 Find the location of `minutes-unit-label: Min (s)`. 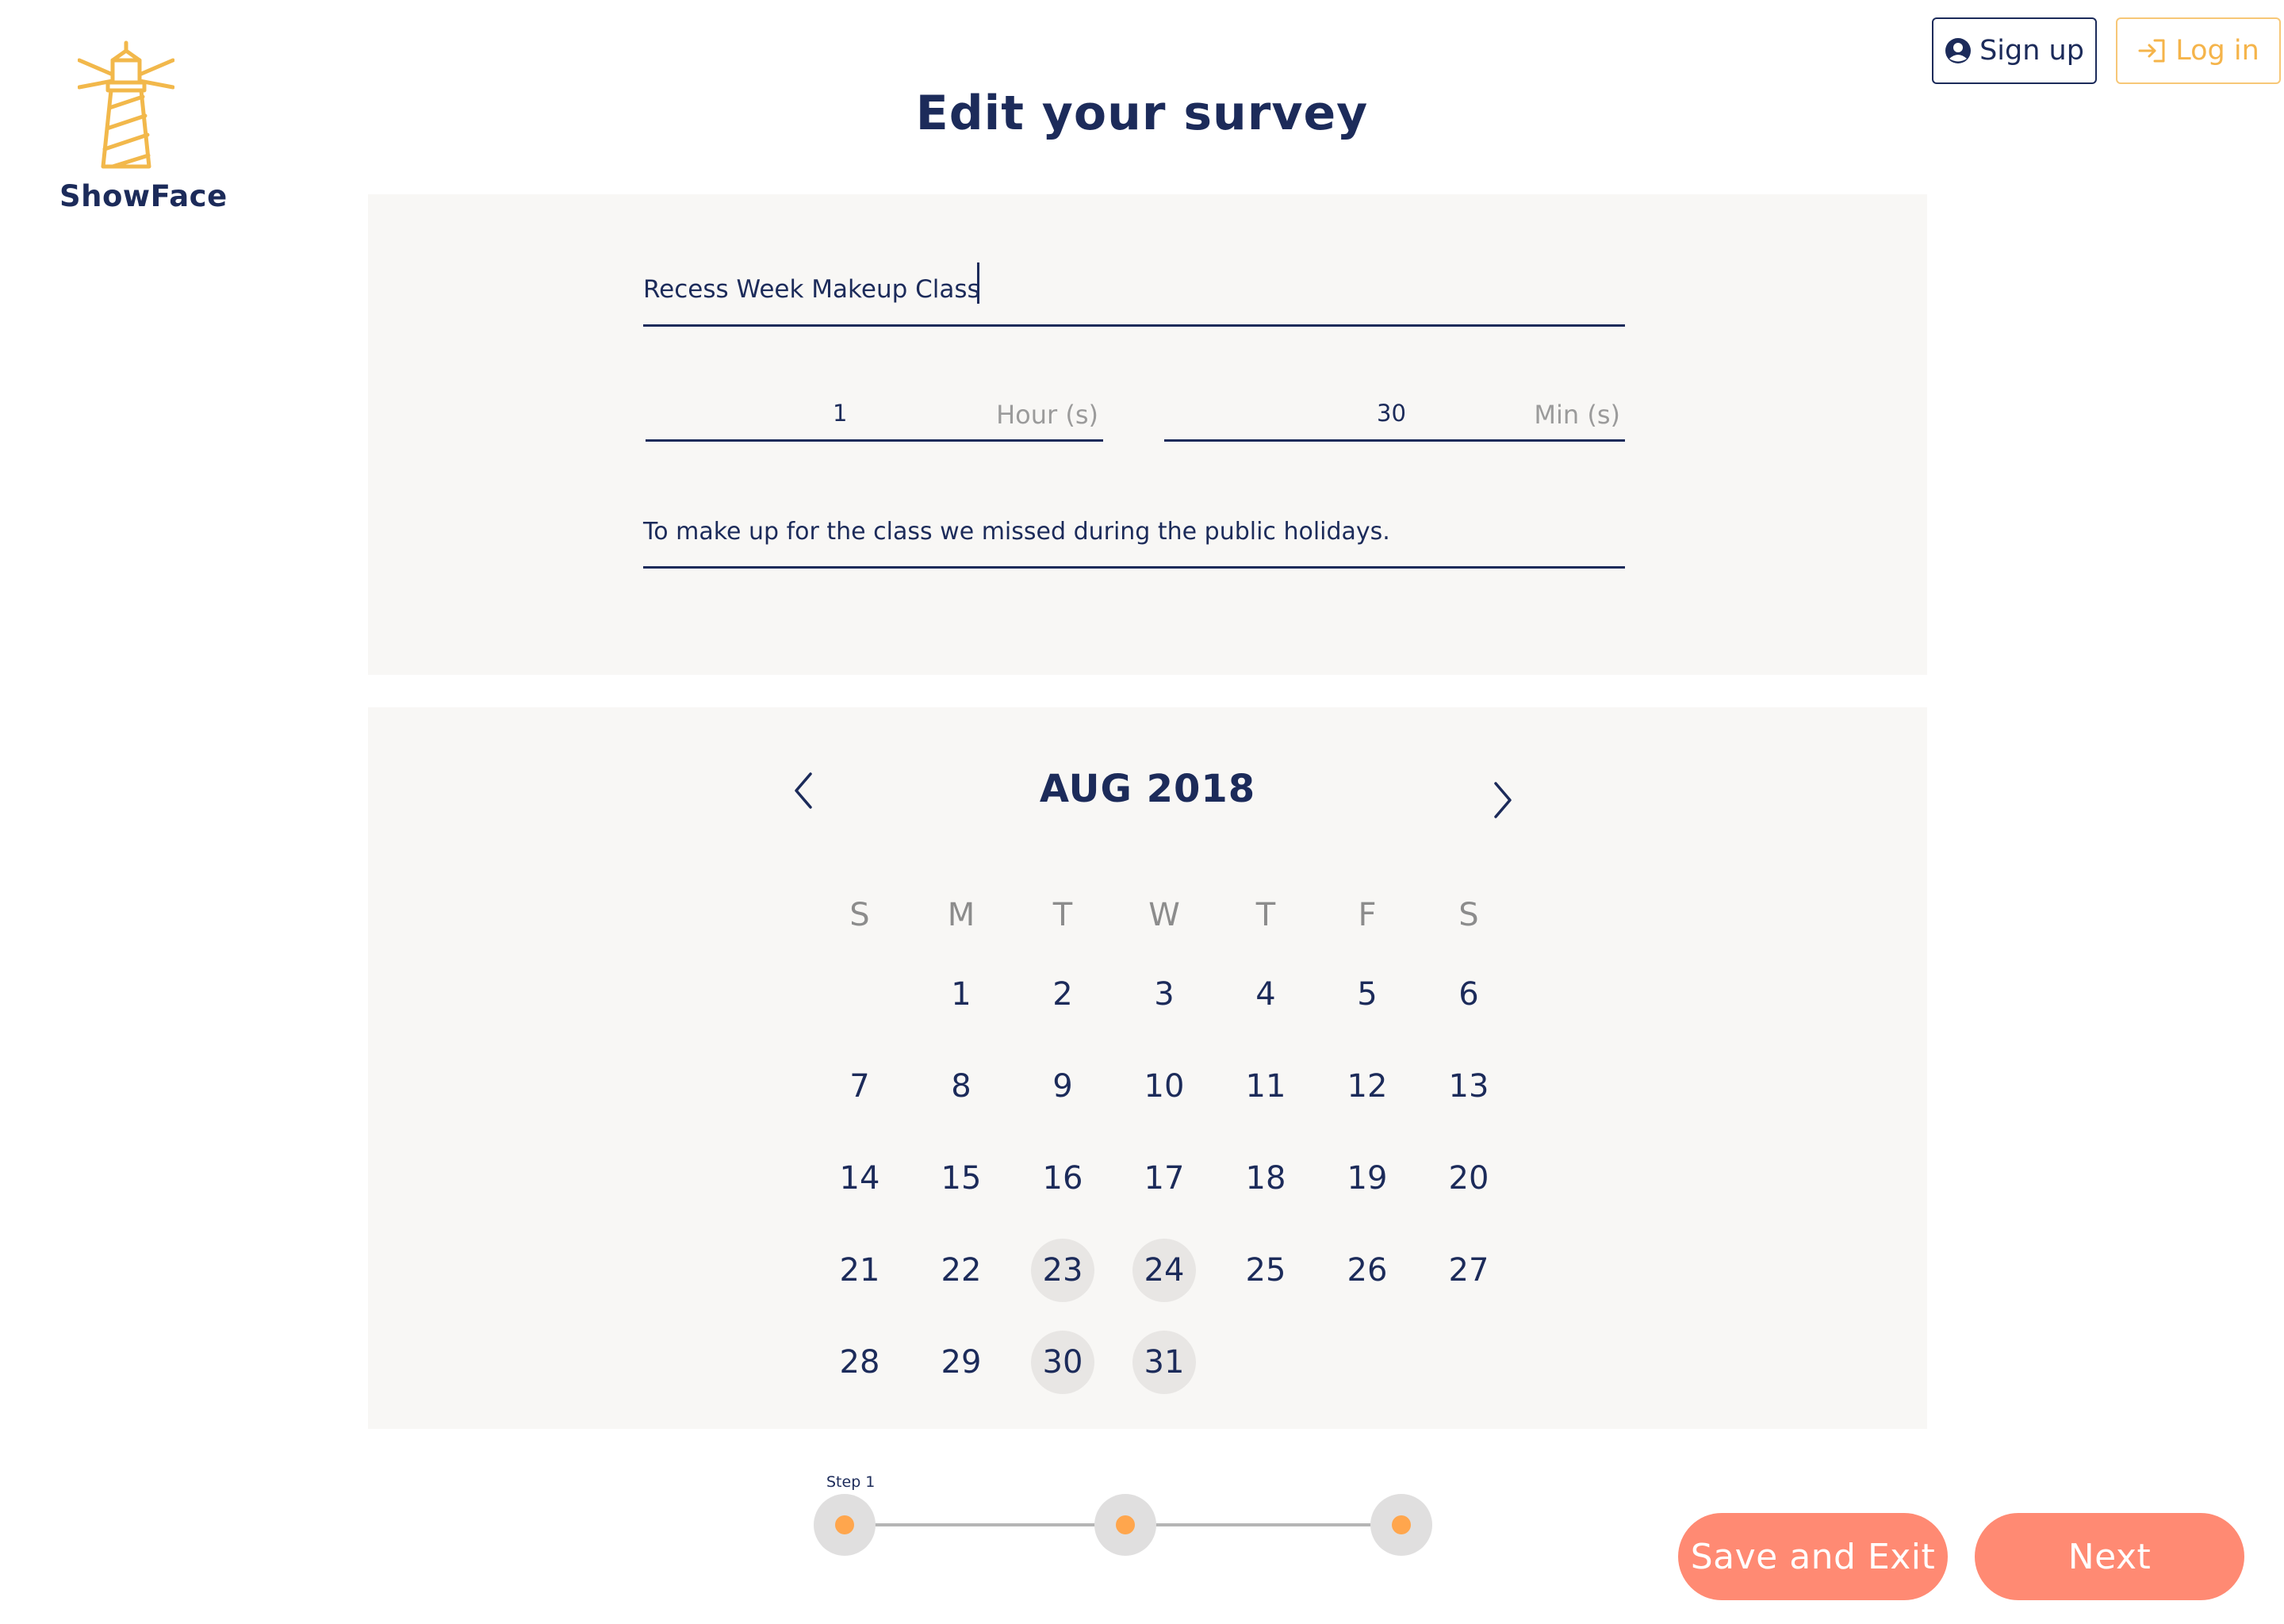

minutes-unit-label: Min (s) is located at coordinates (1577, 415).